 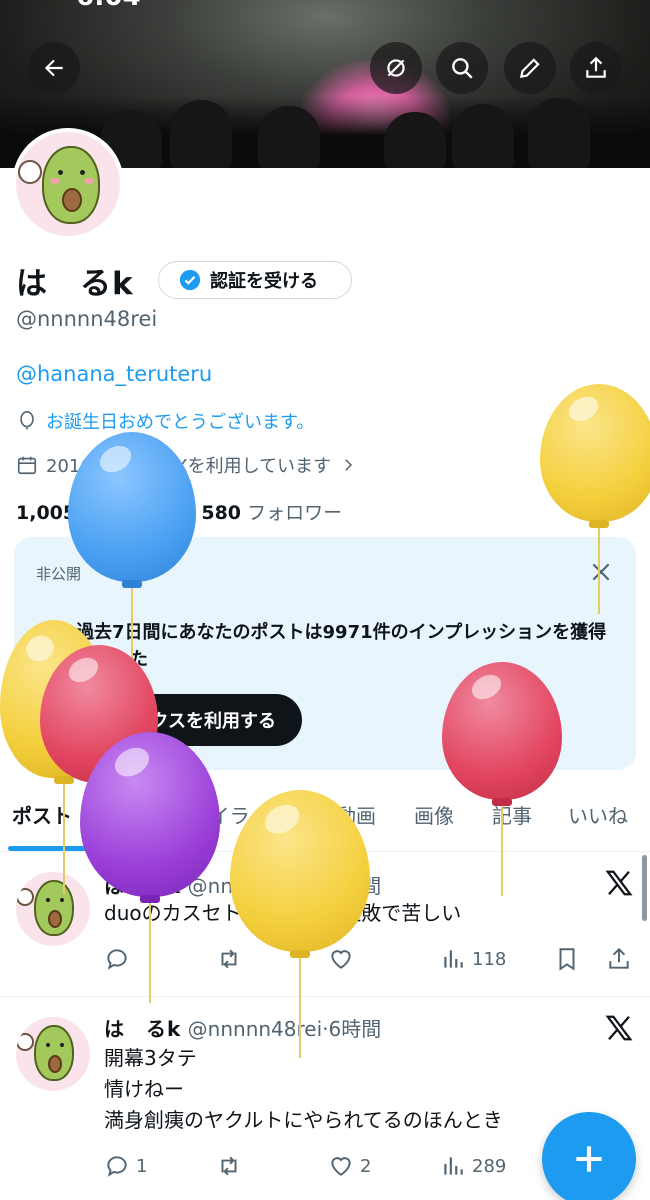 I want to click on follow-stats: 1,005 フォロー中 580 フォロワー, so click(x=179, y=511).